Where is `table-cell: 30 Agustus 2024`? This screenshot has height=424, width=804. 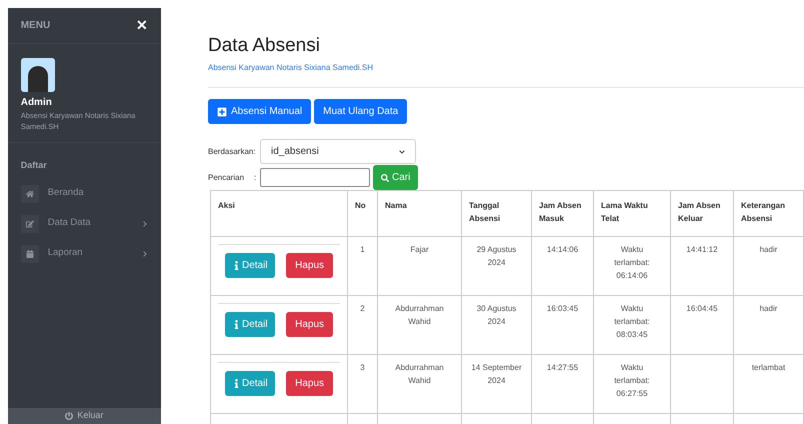
table-cell: 30 Agustus 2024 is located at coordinates (497, 325).